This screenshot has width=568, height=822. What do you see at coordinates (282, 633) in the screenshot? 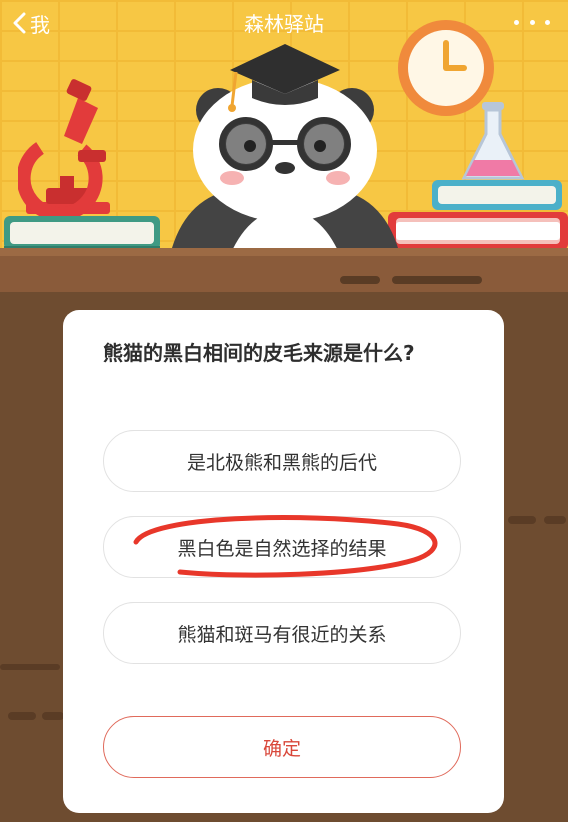
I see `option-3-button: 熊猫和斑马有很近的关系` at bounding box center [282, 633].